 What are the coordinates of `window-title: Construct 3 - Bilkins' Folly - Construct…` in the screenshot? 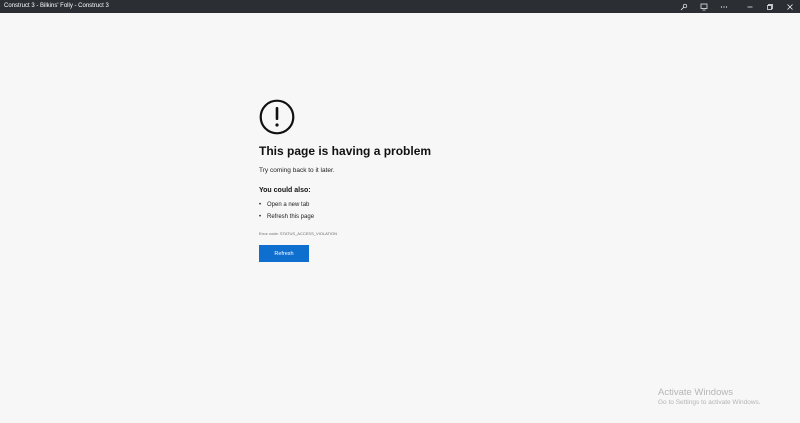 It's located at (56, 6).